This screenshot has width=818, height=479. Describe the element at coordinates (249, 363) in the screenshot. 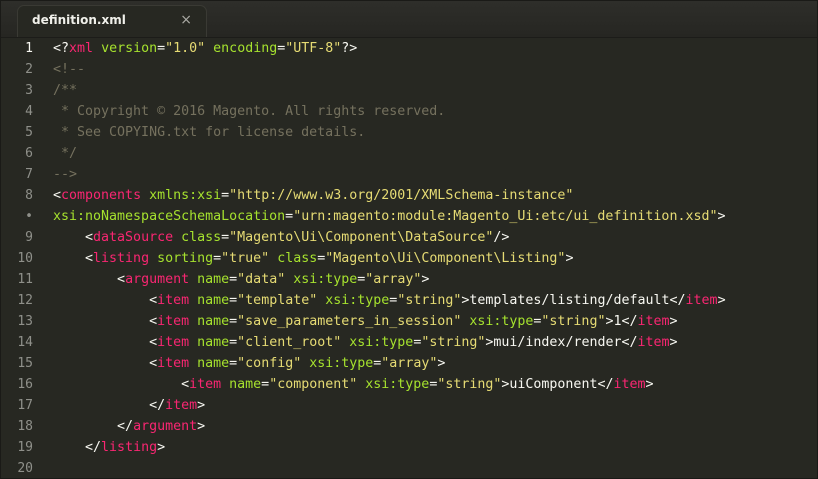

I see `code-line: <item name="config" xsi:type="array">` at that location.